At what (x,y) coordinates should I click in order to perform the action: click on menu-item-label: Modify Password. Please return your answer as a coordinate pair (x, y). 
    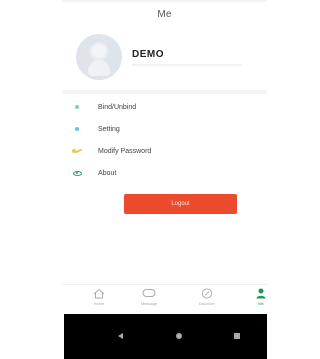
    Looking at the image, I should click on (125, 151).